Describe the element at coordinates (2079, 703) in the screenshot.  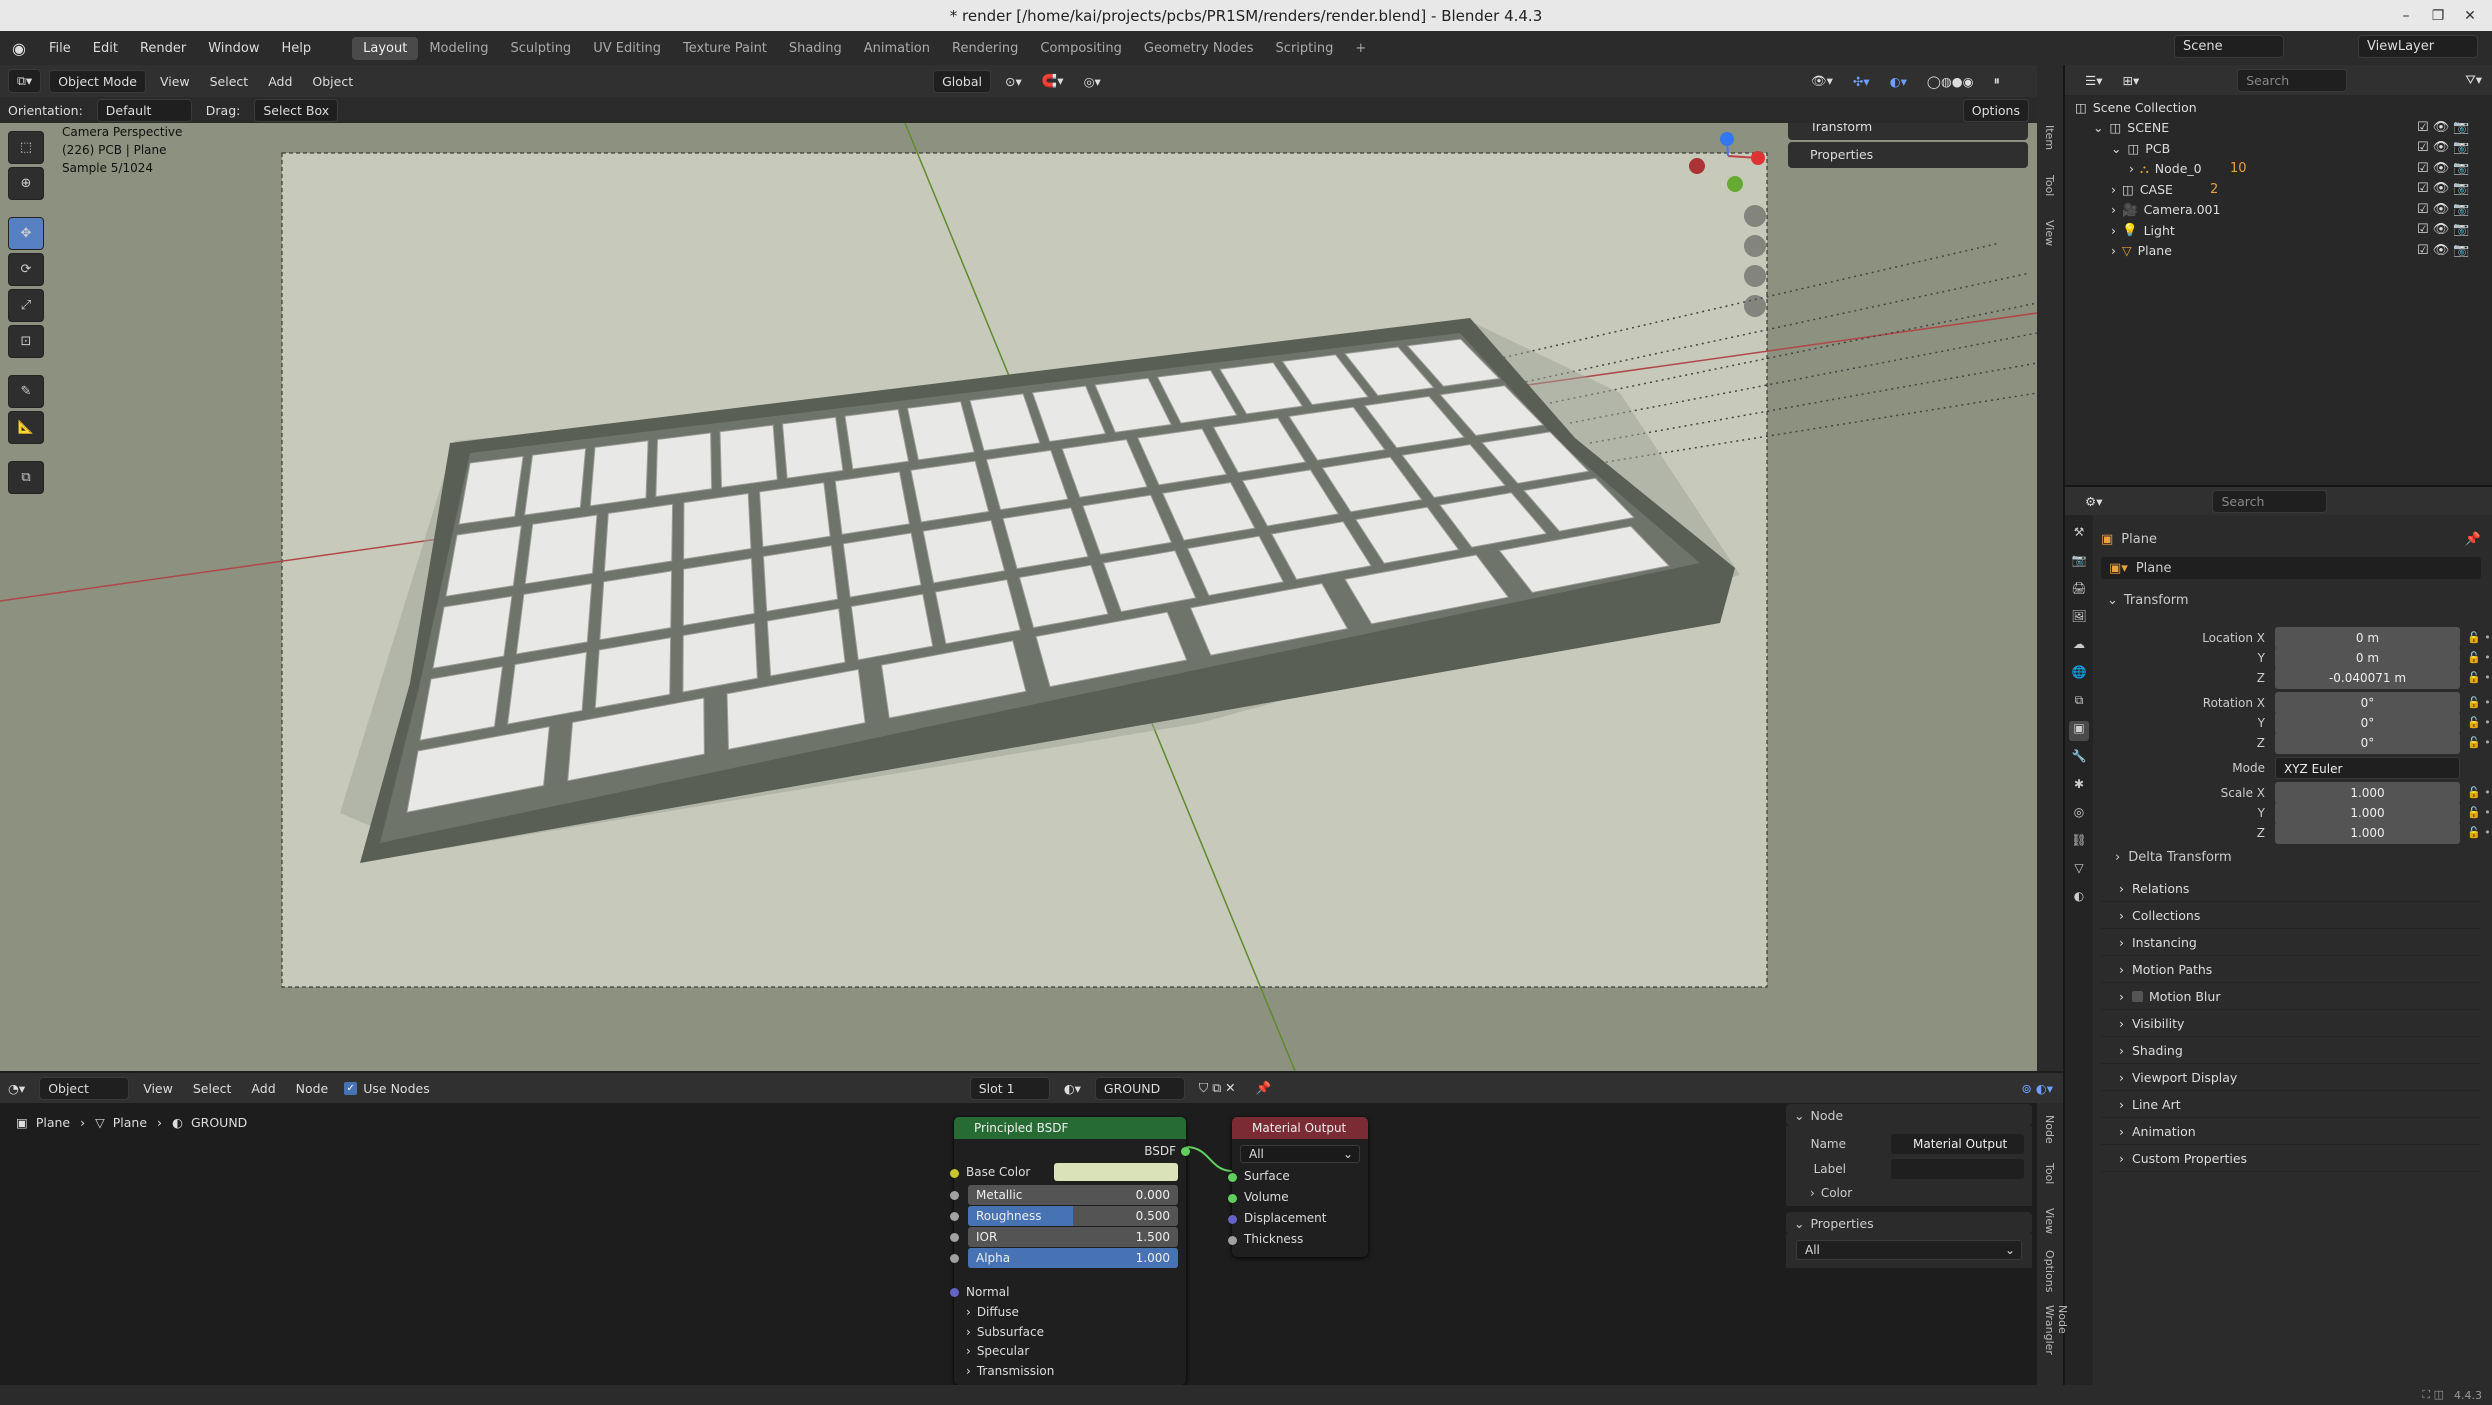
I see `properties-tab-icon: ⧉` at that location.